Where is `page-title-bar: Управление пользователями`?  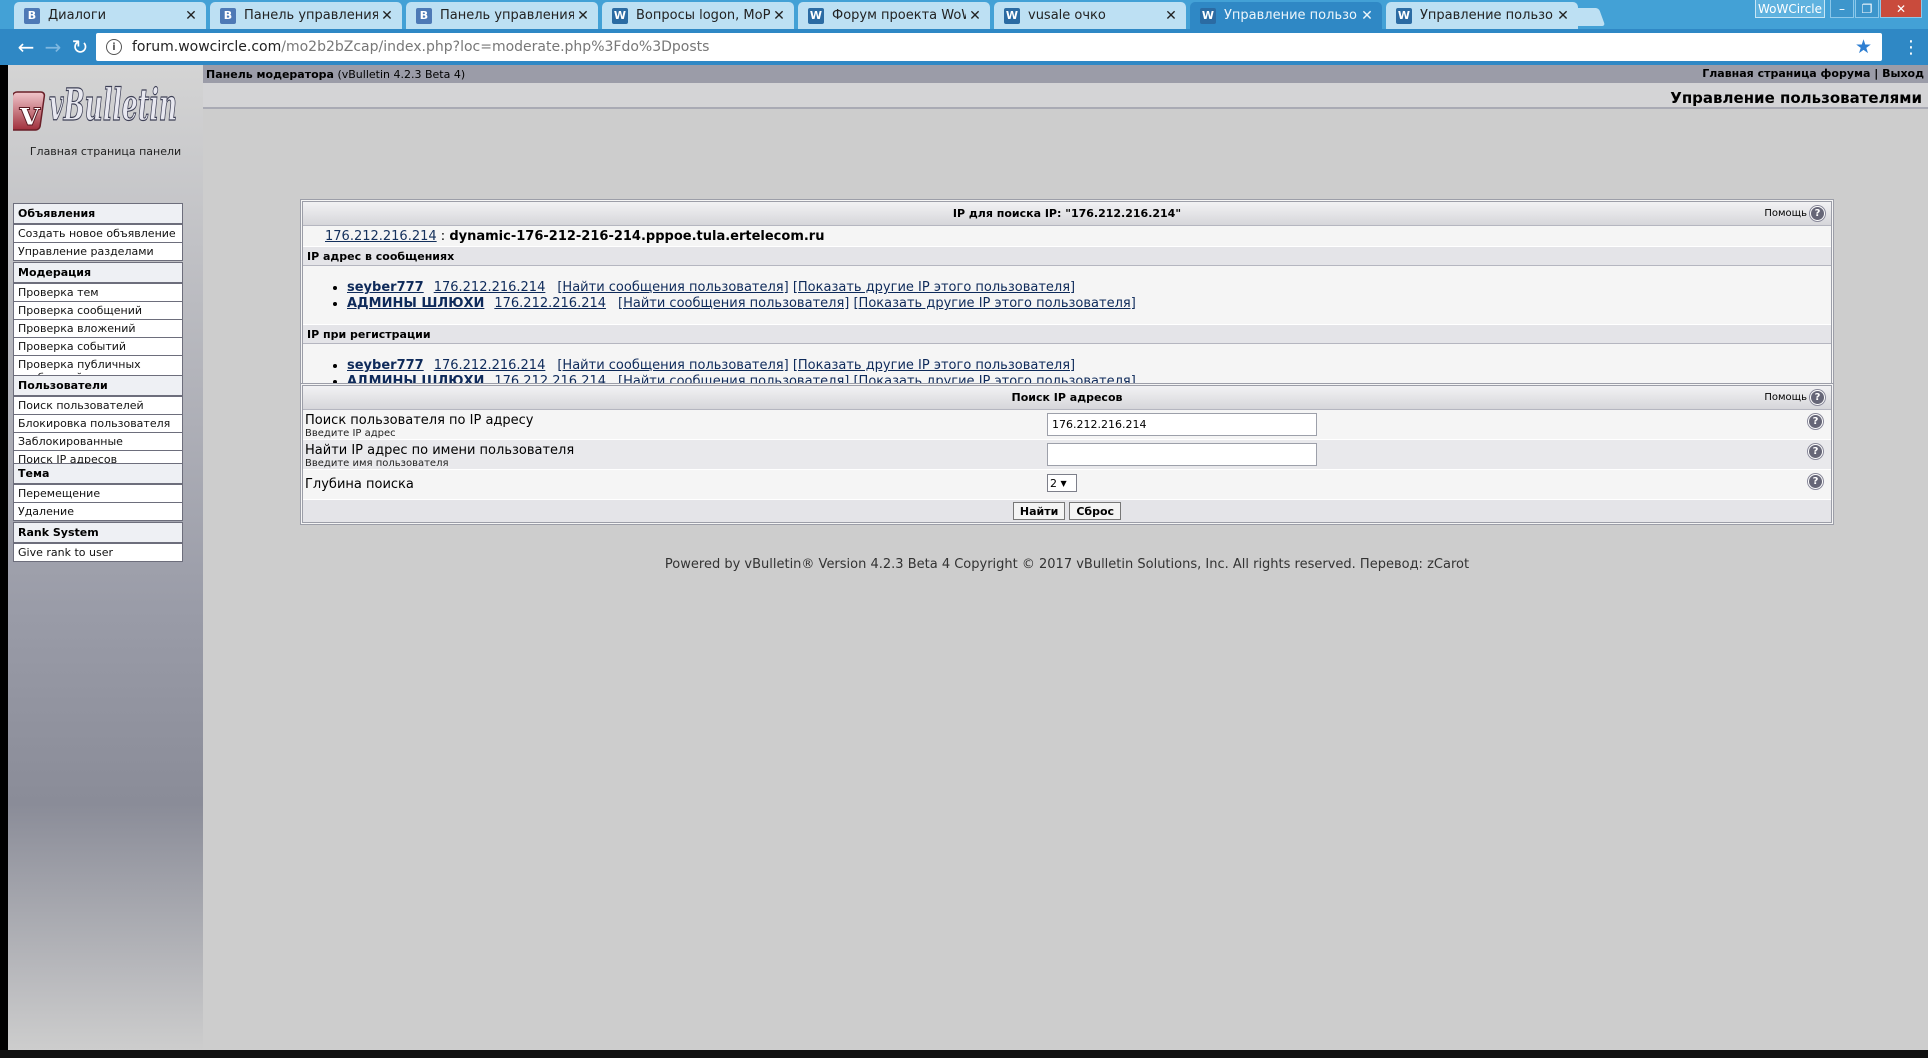
page-title-bar: Управление пользователями is located at coordinates (1065, 96).